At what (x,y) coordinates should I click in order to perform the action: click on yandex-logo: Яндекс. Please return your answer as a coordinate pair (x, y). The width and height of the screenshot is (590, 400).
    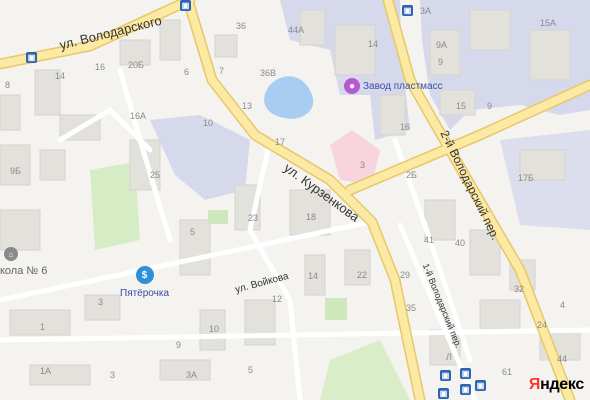
    Looking at the image, I should click on (556, 385).